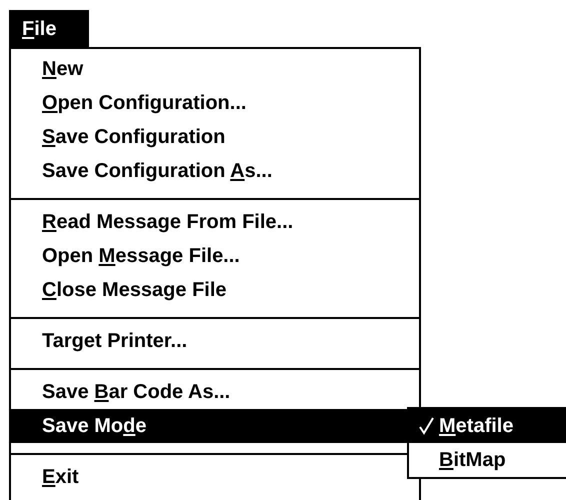 The image size is (566, 500). Describe the element at coordinates (49, 28) in the screenshot. I see `menu-title: File` at that location.